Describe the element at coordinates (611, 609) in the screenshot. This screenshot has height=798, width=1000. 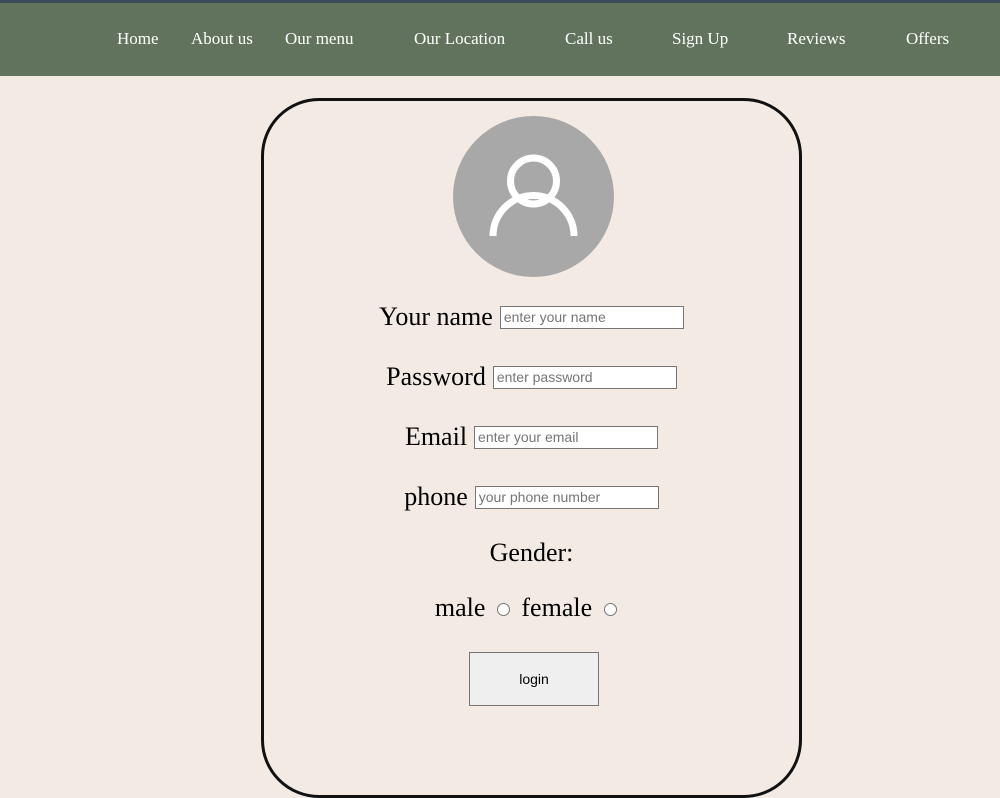
I see `female-radio` at that location.